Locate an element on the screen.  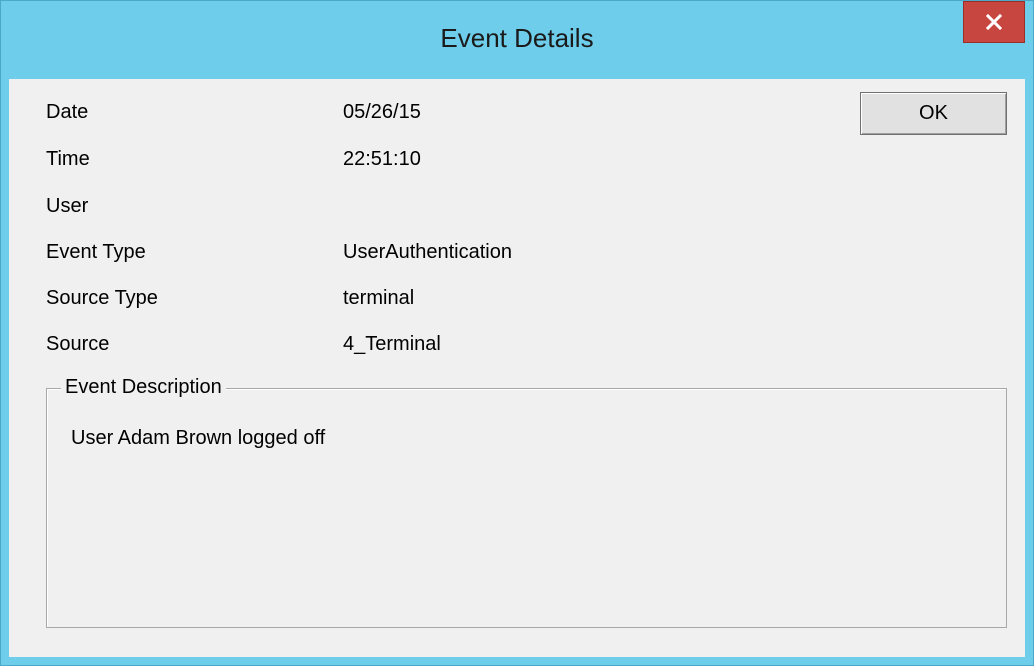
close-x-icon is located at coordinates (994, 22).